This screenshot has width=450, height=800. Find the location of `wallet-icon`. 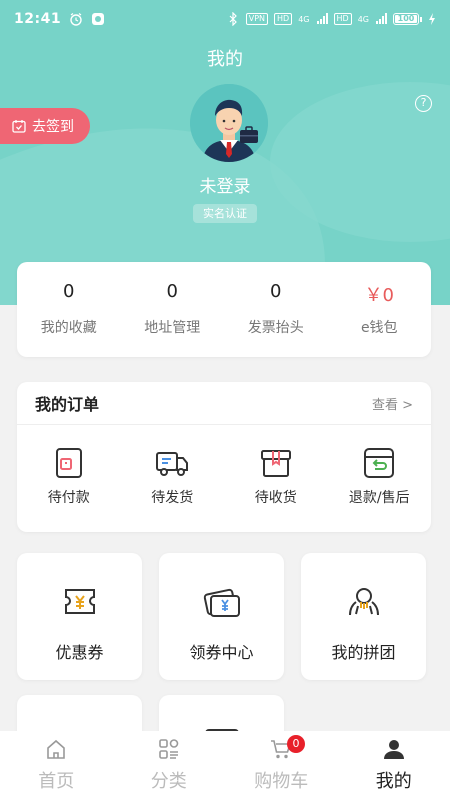

wallet-icon is located at coordinates (68, 463).